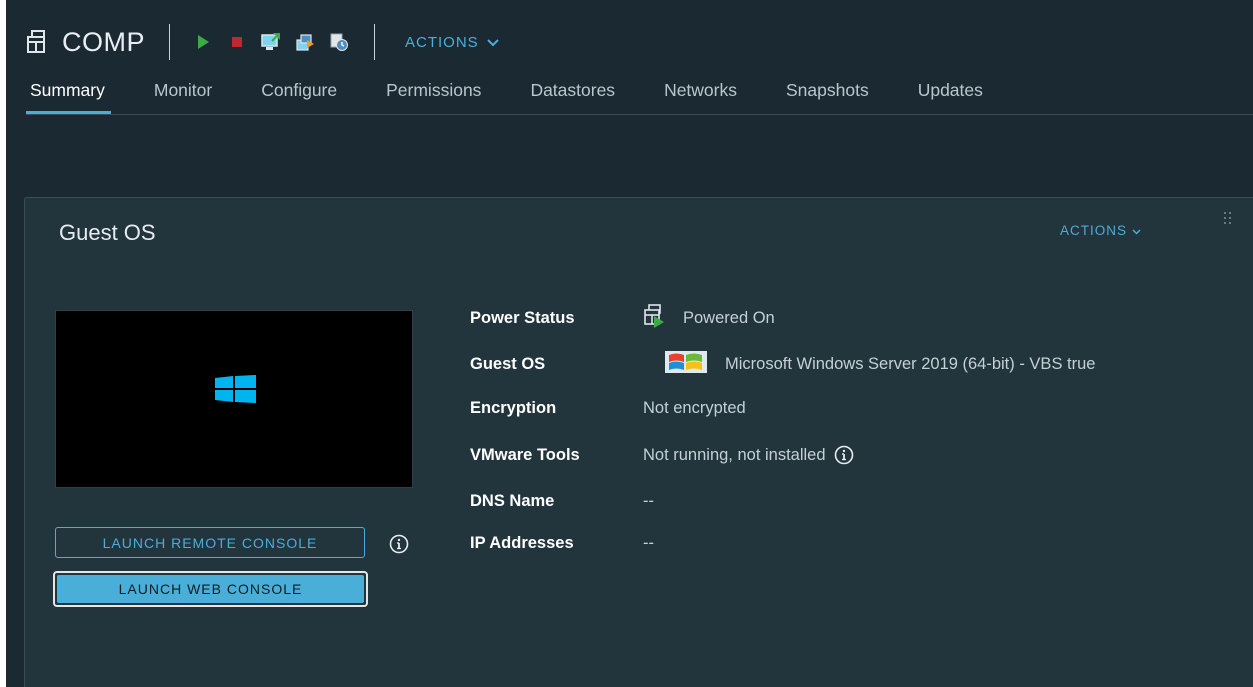 The height and width of the screenshot is (687, 1253). What do you see at coordinates (639, 114) in the screenshot?
I see `tabs-divider` at bounding box center [639, 114].